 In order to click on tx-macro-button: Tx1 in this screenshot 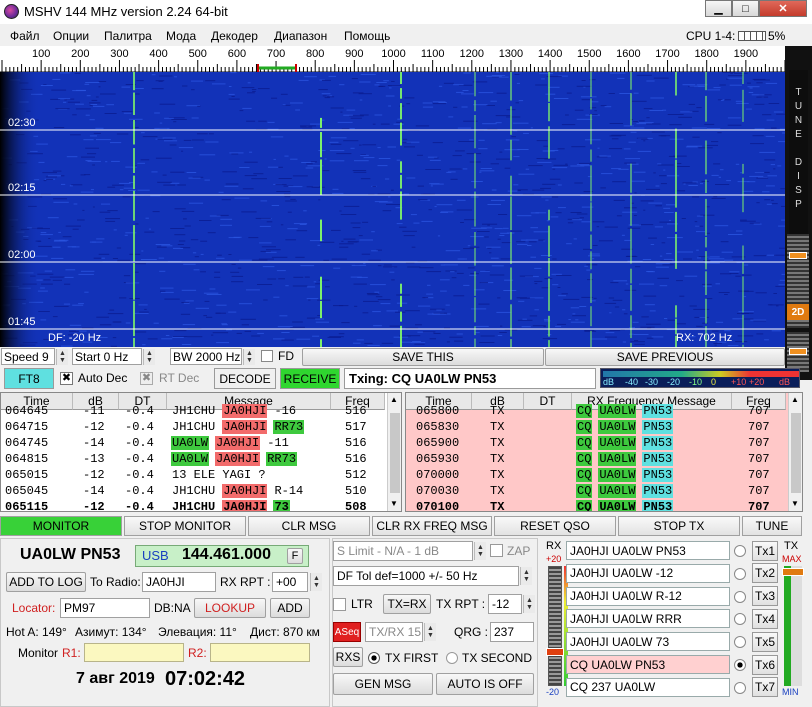, I will do `click(765, 550)`.